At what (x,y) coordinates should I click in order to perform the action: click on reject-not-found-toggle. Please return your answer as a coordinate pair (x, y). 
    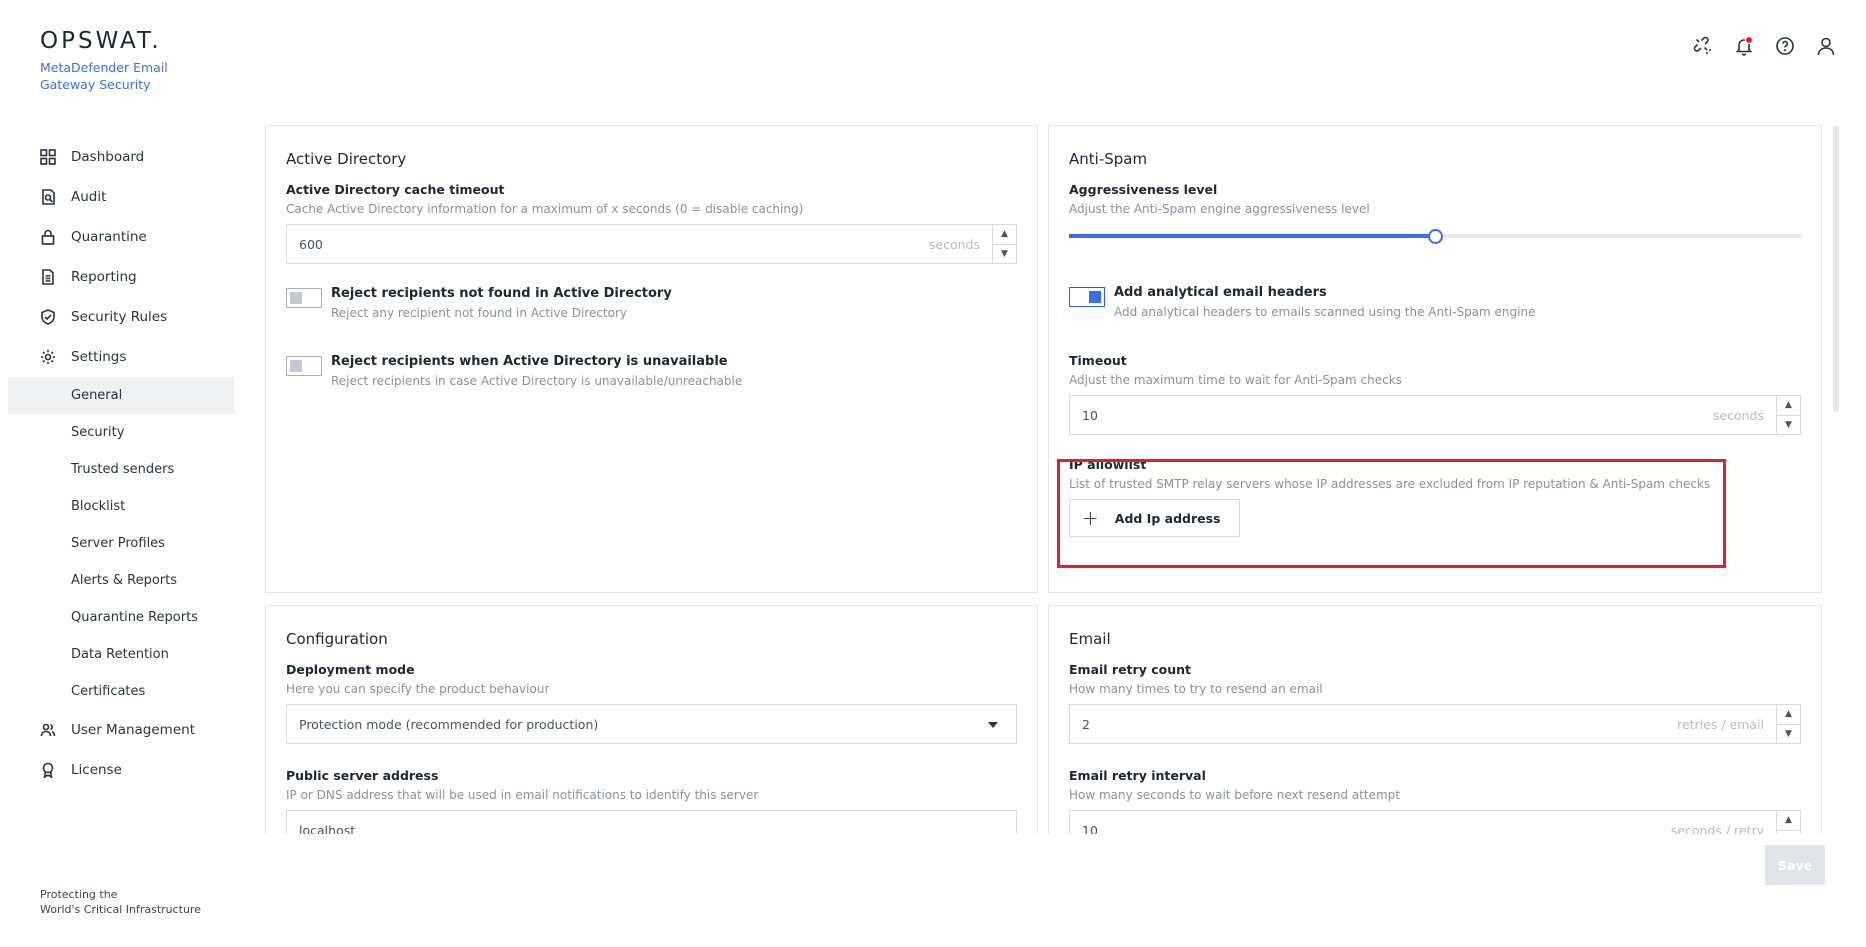
    Looking at the image, I should click on (304, 298).